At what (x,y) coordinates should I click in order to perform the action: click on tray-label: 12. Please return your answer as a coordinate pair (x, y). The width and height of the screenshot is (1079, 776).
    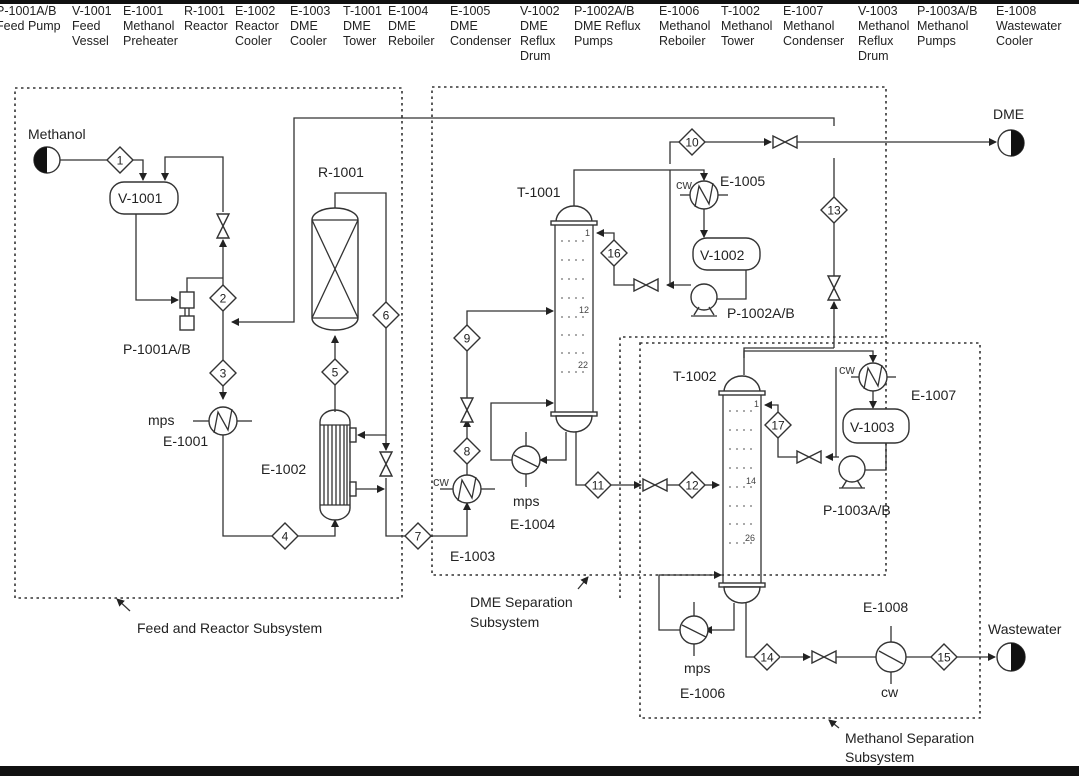
    Looking at the image, I should click on (584, 310).